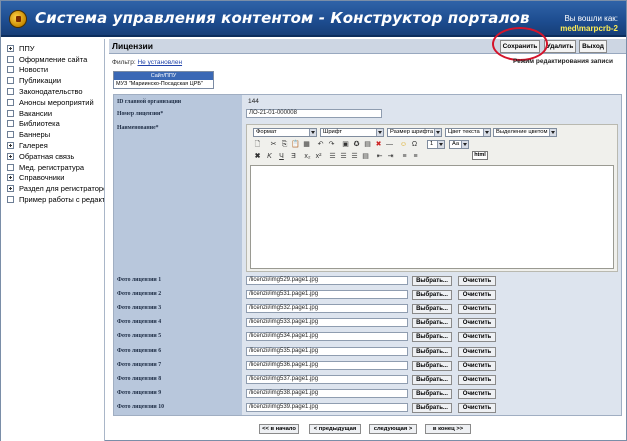 The image size is (627, 441). What do you see at coordinates (320, 144) in the screenshot?
I see `undo-icon: ↶` at bounding box center [320, 144].